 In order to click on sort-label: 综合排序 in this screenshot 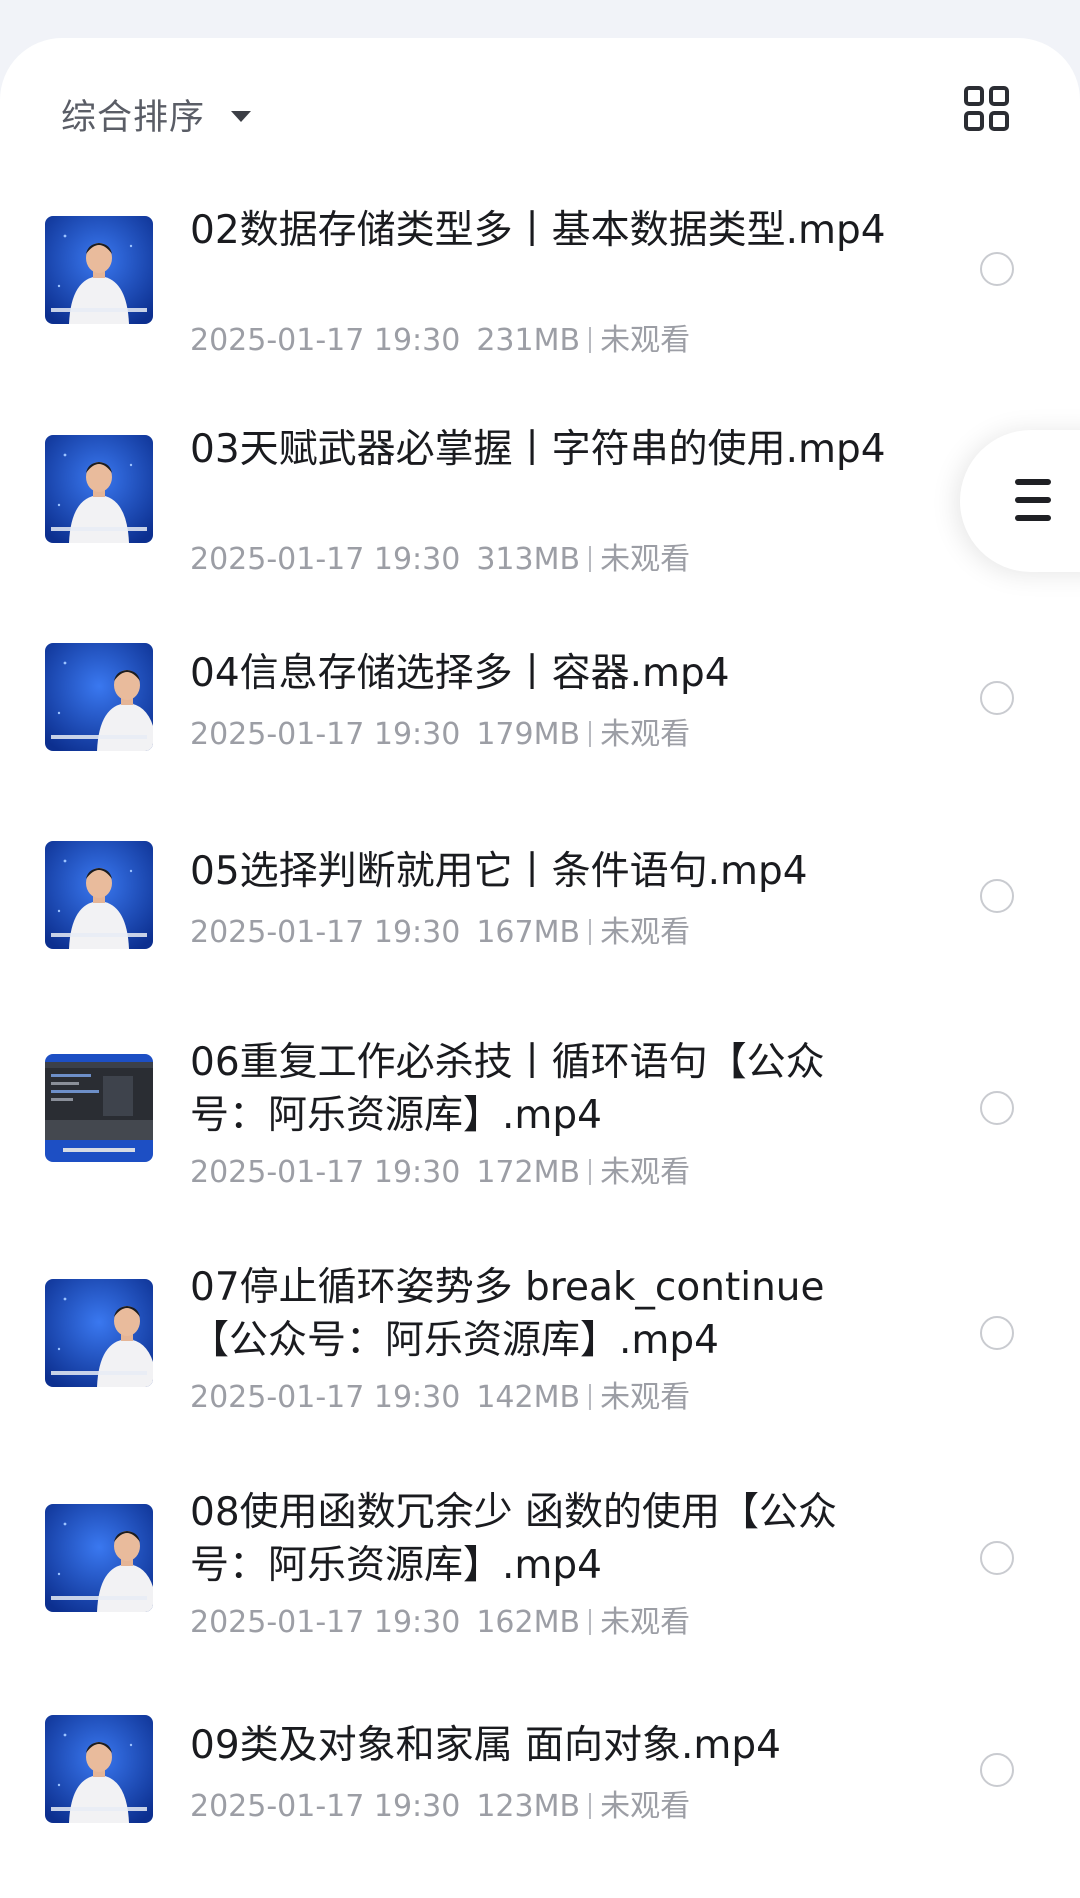, I will do `click(133, 117)`.